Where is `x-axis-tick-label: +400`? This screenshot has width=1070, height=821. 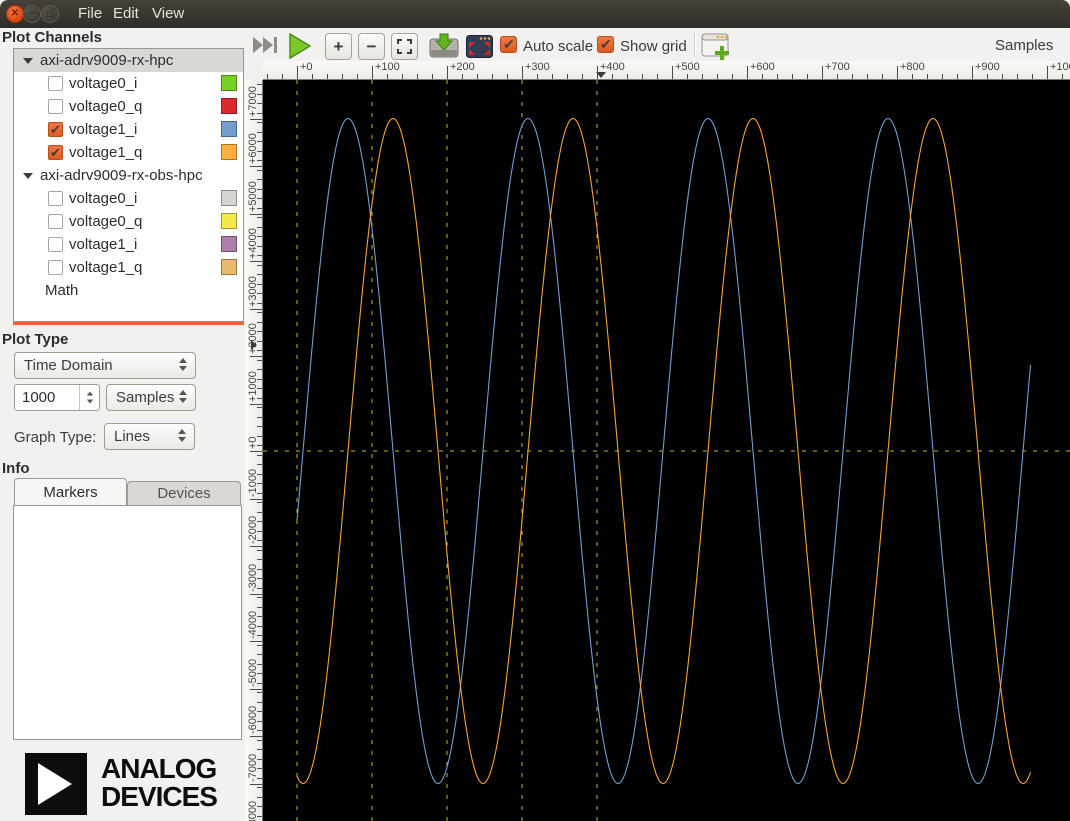 x-axis-tick-label: +400 is located at coordinates (612, 67).